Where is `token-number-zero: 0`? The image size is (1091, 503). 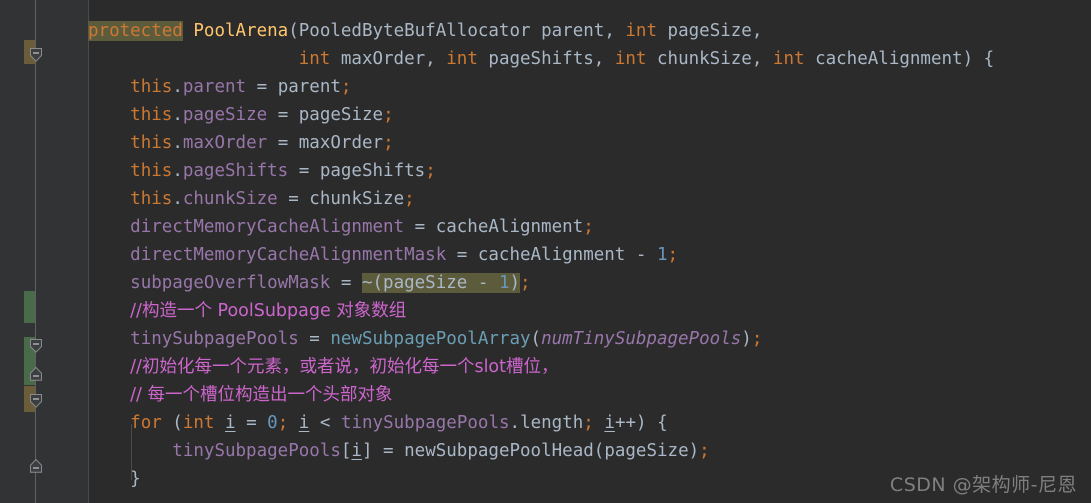 token-number-zero: 0 is located at coordinates (272, 423).